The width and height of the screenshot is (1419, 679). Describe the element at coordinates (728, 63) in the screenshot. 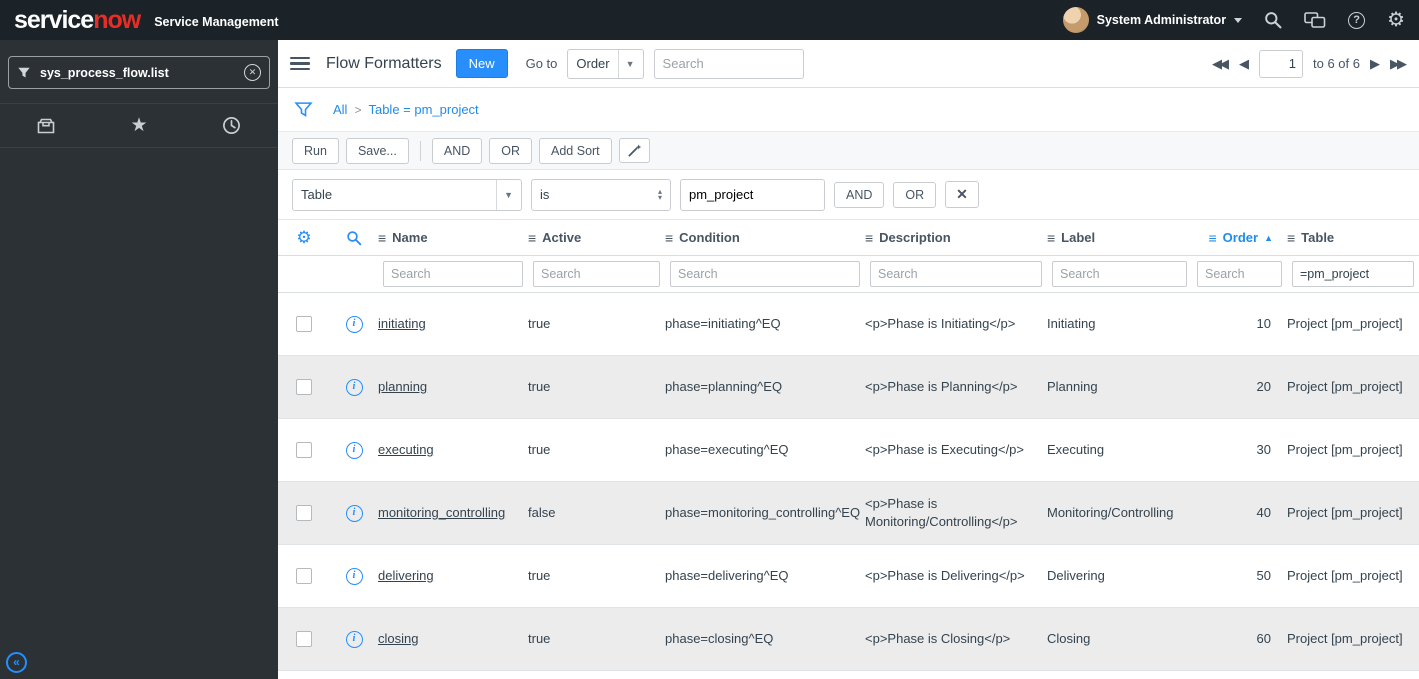

I see `goto-search-input` at that location.